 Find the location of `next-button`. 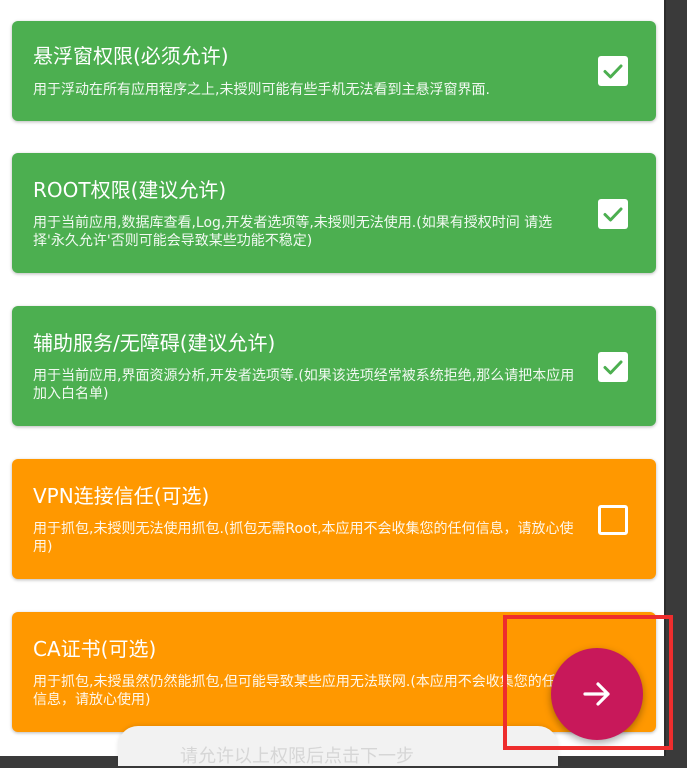

next-button is located at coordinates (597, 694).